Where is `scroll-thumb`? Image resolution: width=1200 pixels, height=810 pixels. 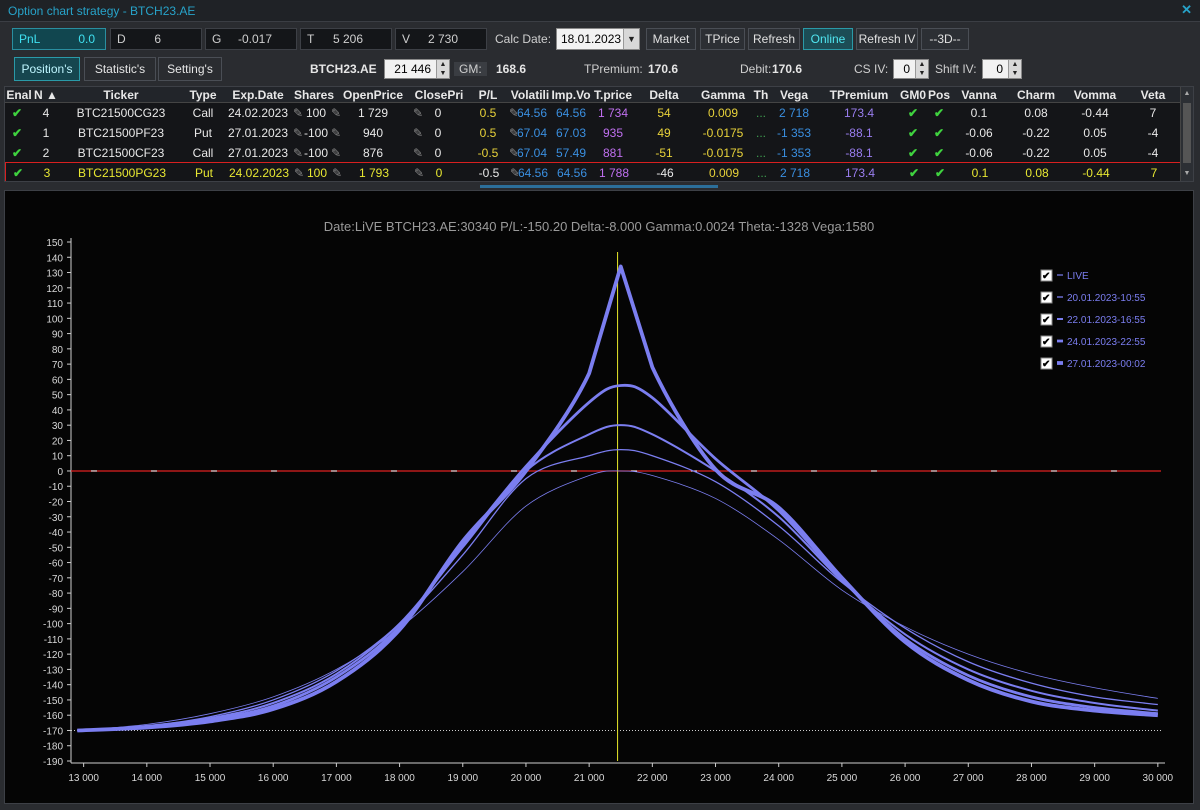 scroll-thumb is located at coordinates (1187, 133).